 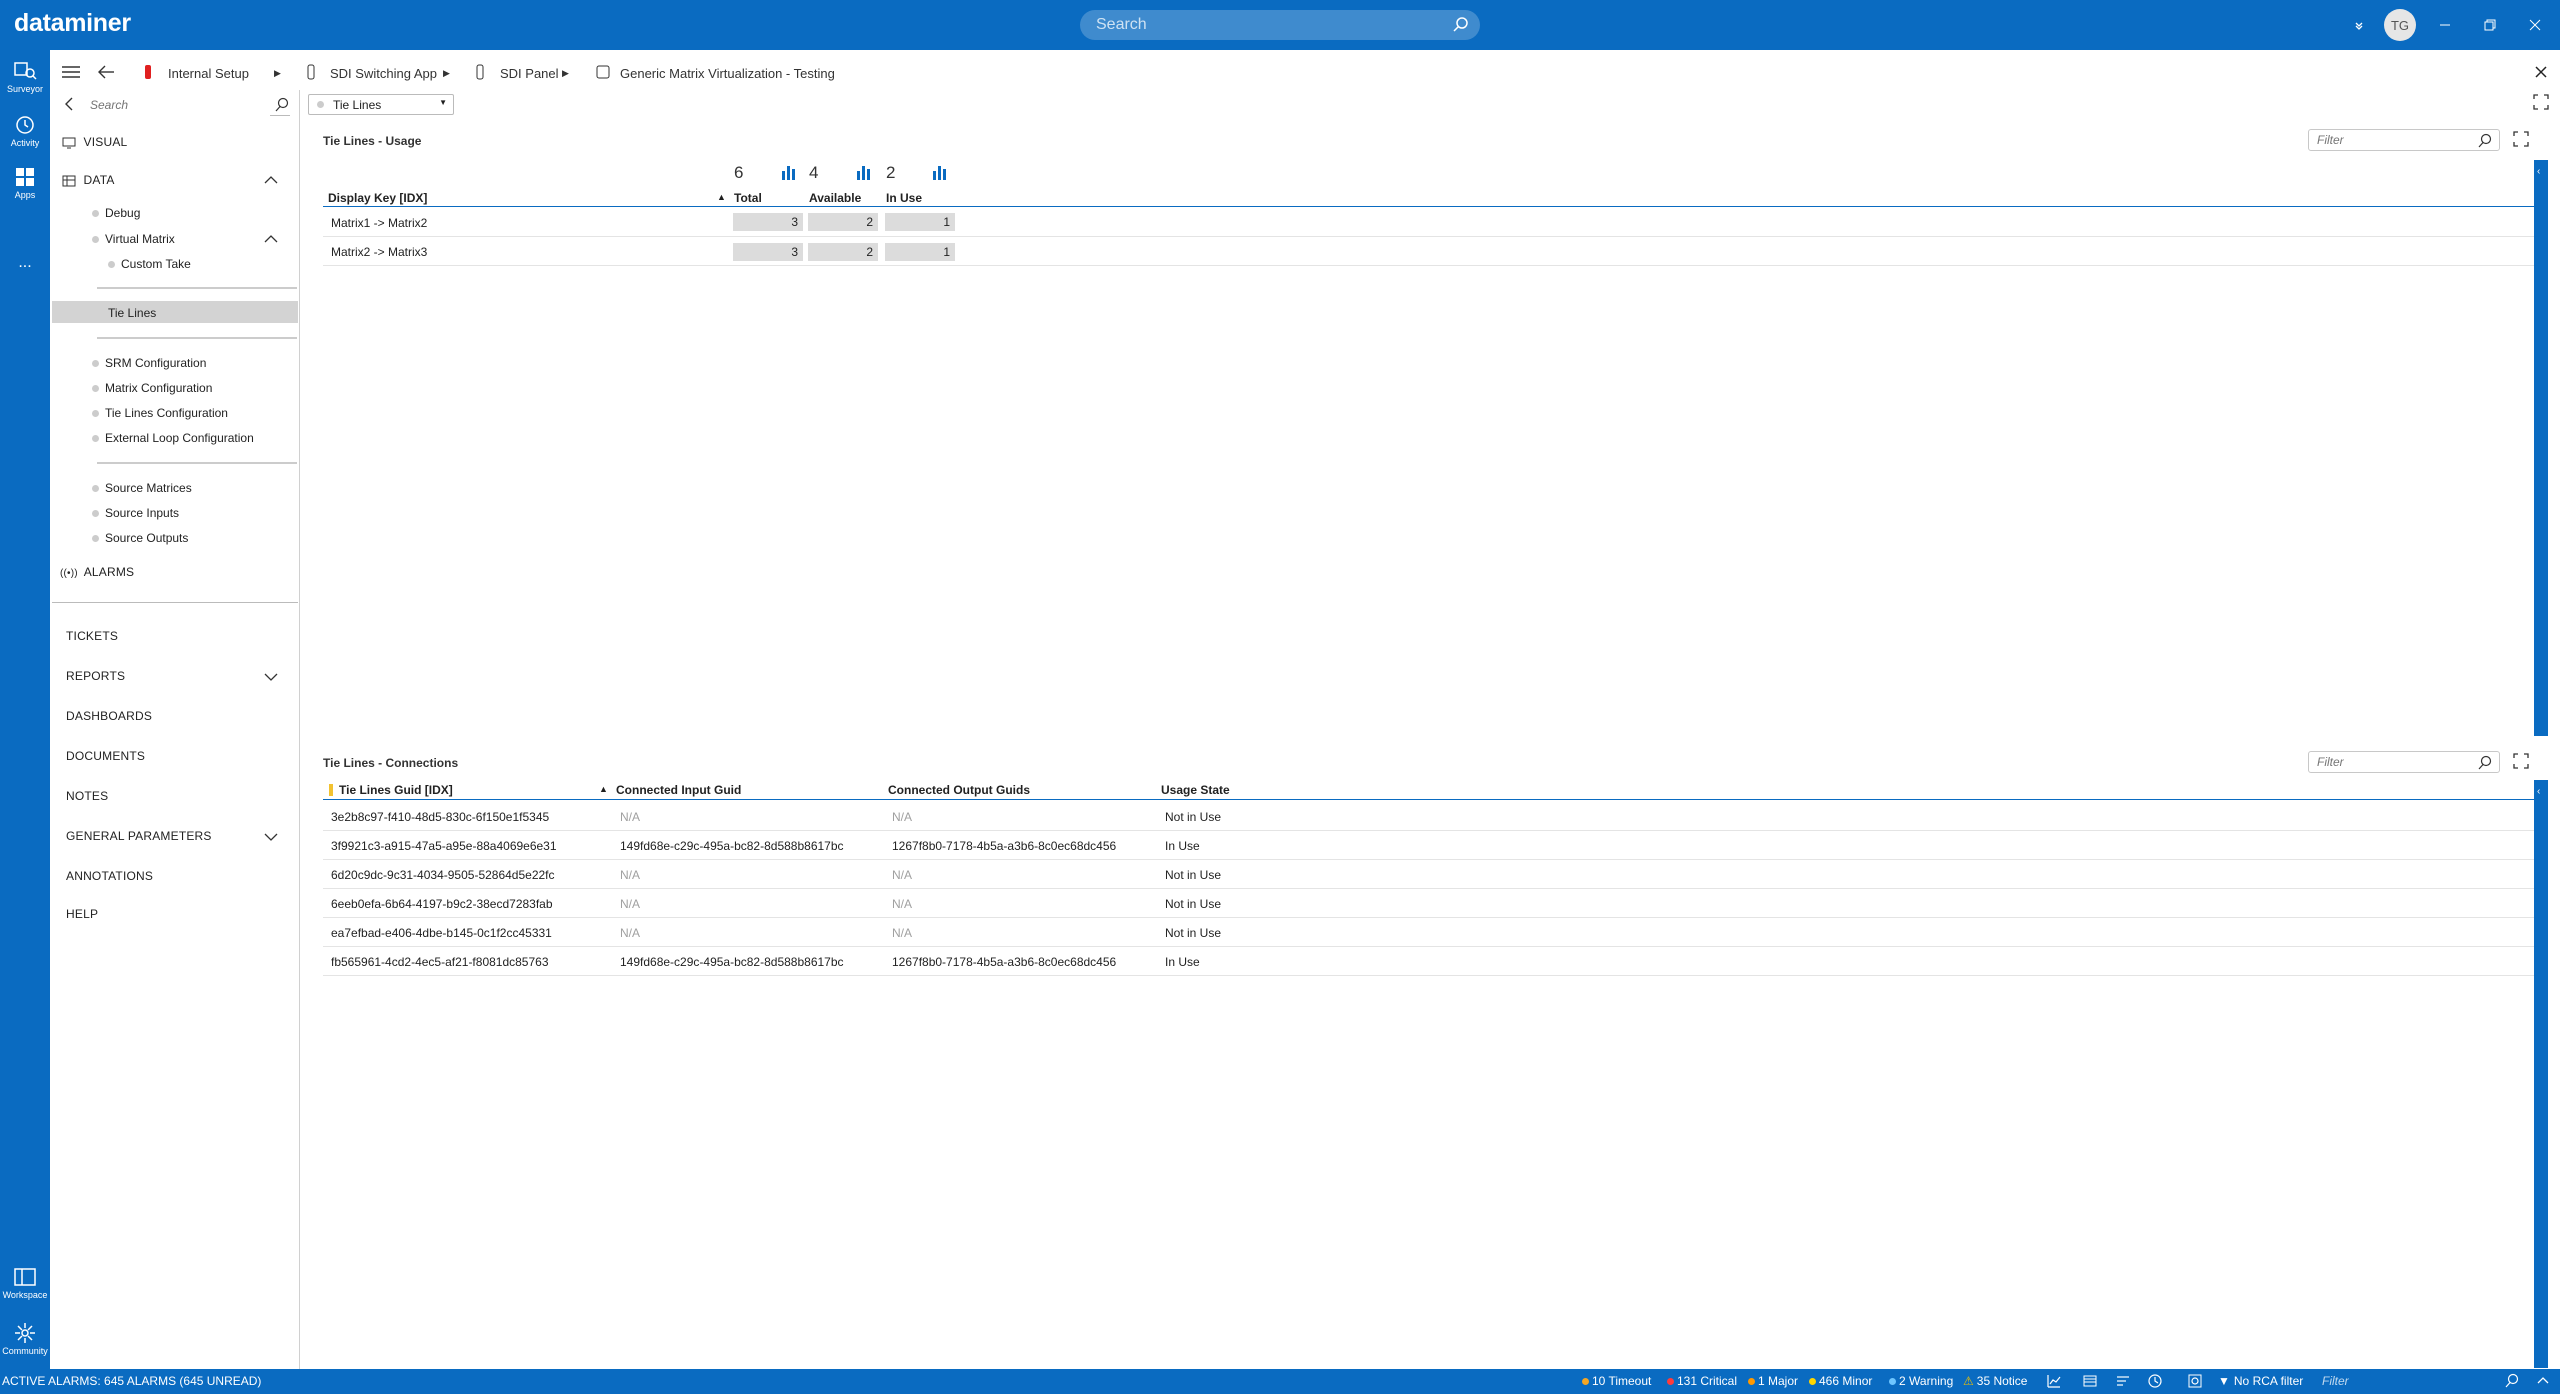 What do you see at coordinates (2445, 25) in the screenshot?
I see `minimize-icon` at bounding box center [2445, 25].